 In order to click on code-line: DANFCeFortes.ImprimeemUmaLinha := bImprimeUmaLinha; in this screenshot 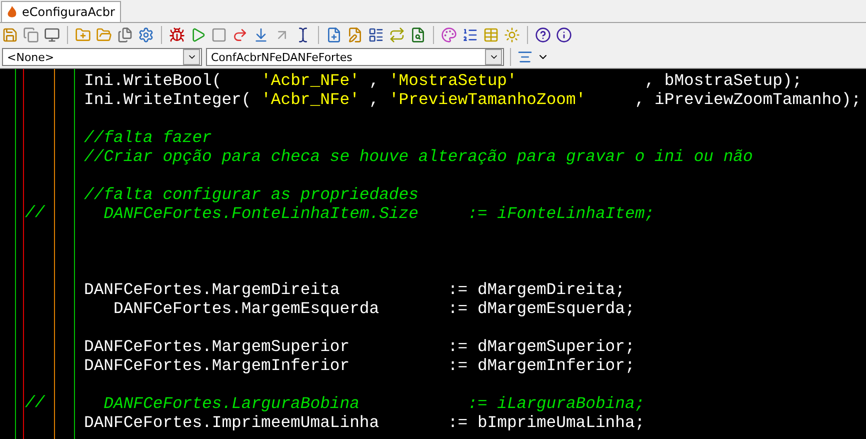, I will do `click(364, 422)`.